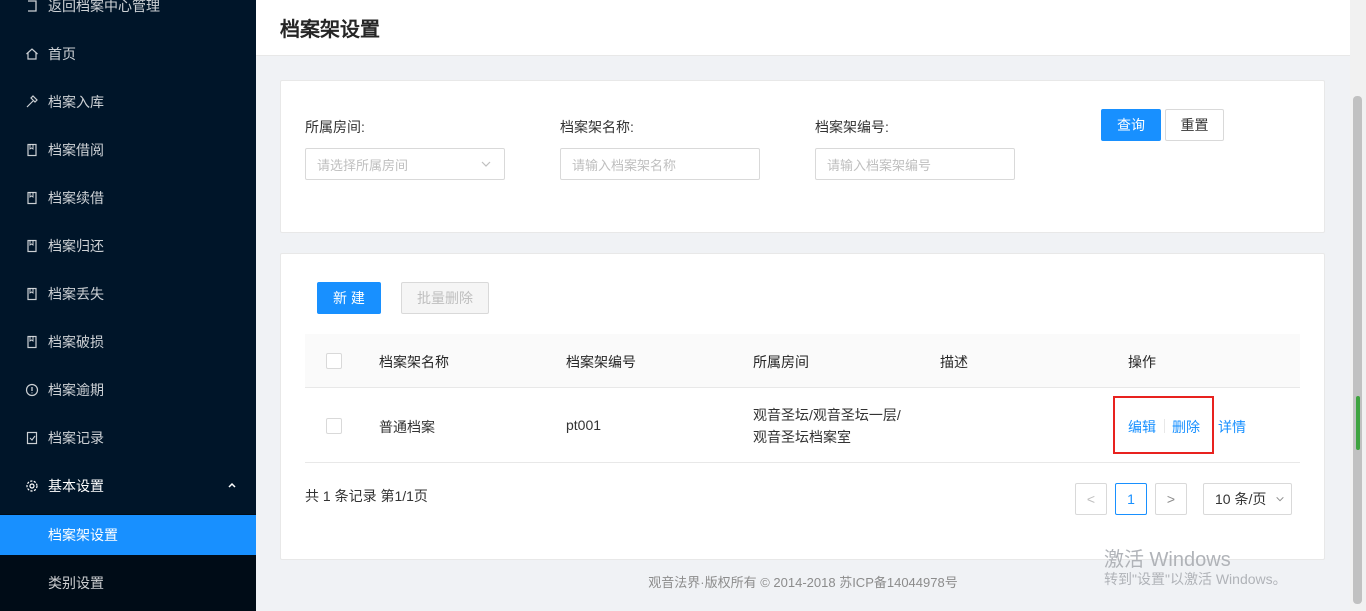 Image resolution: width=1366 pixels, height=611 pixels. Describe the element at coordinates (1357, 350) in the screenshot. I see `scrollbar-thumb` at that location.